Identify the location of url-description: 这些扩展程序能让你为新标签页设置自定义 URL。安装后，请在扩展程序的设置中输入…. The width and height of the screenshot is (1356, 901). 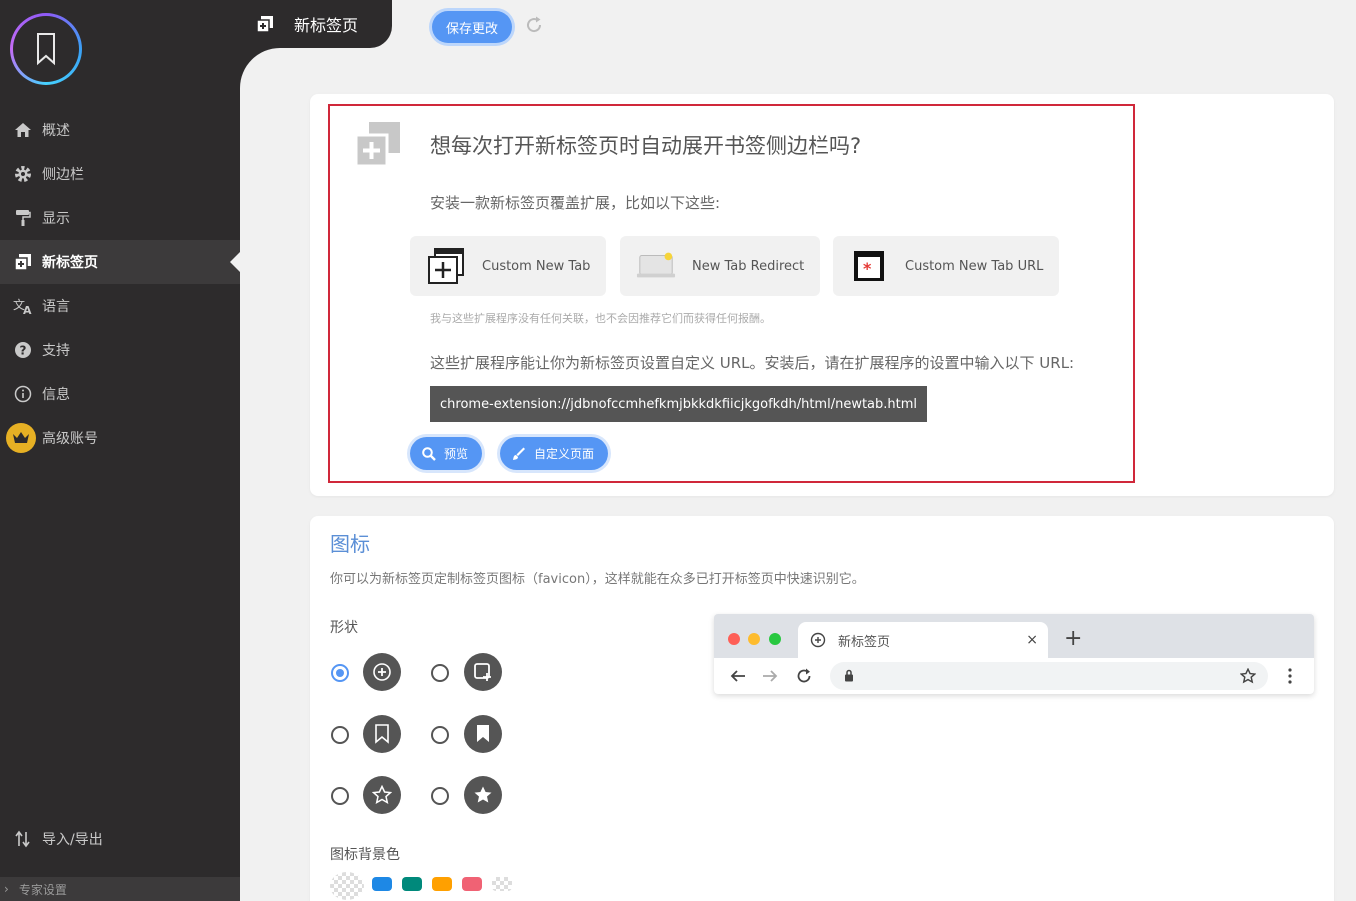
(752, 363).